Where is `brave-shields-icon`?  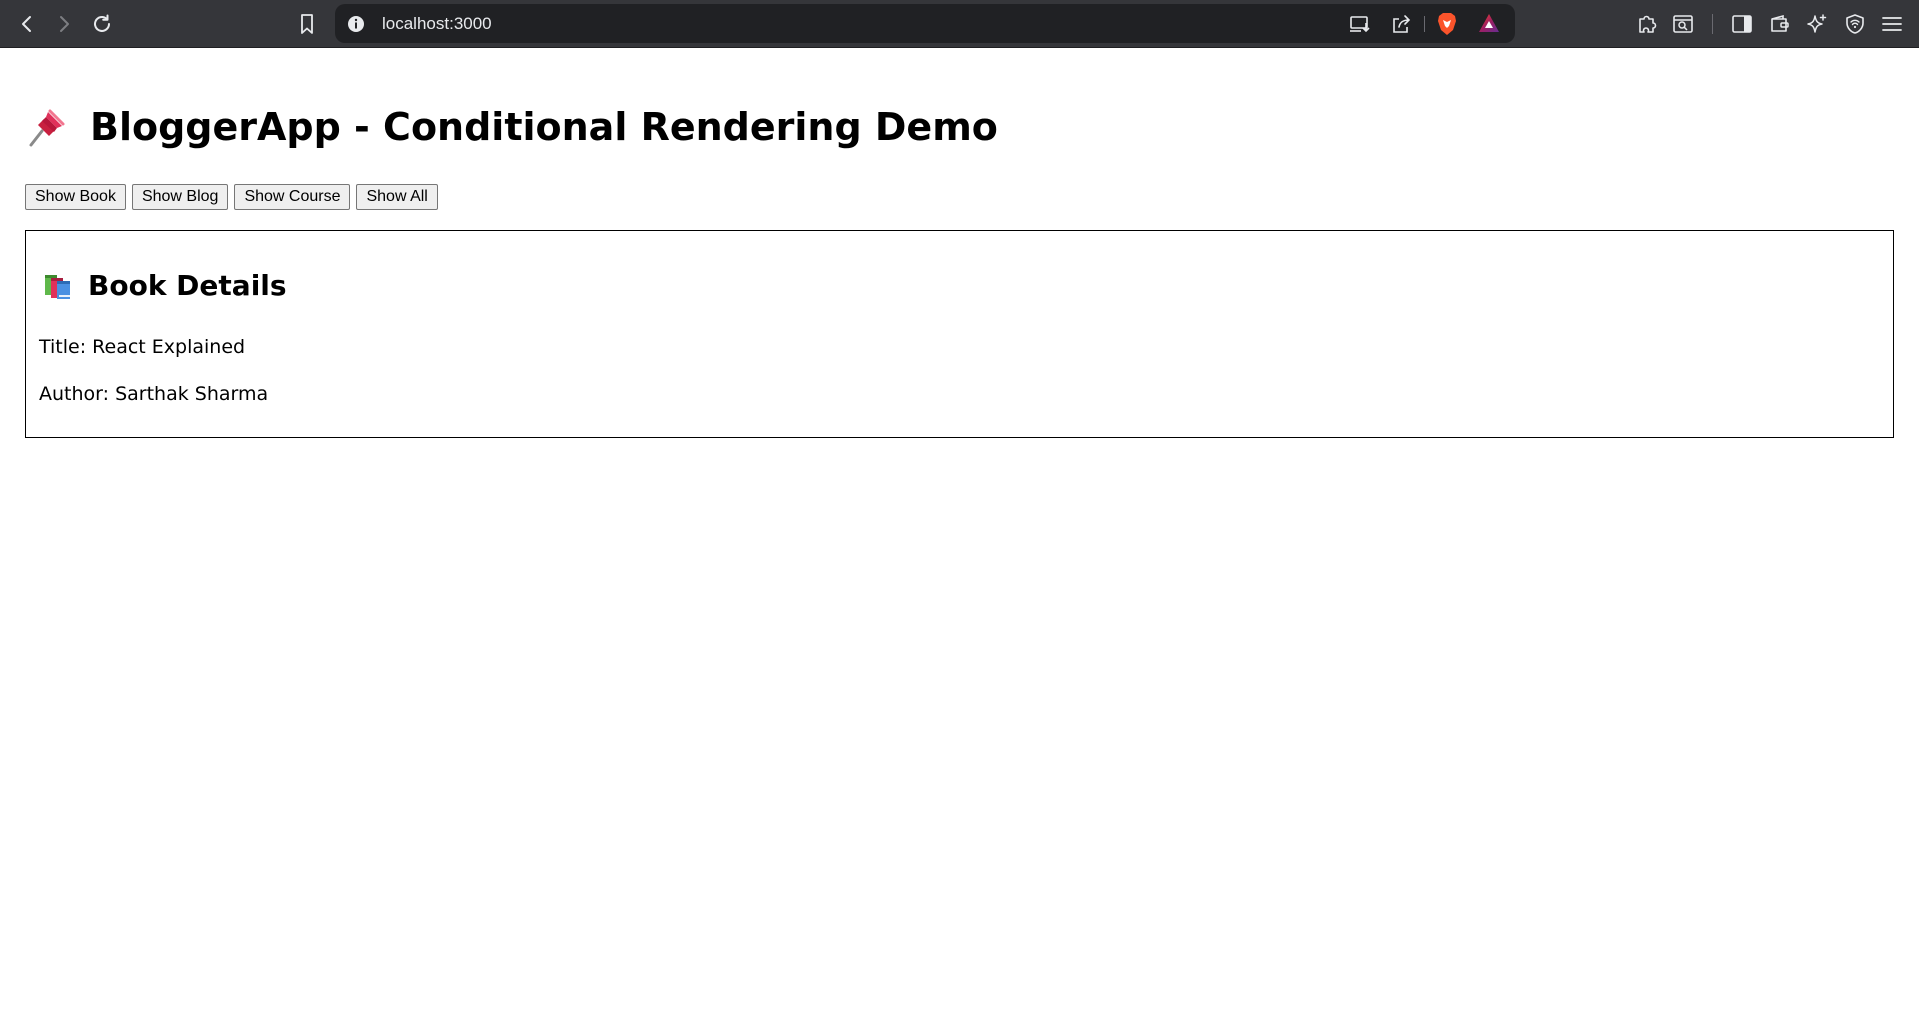
brave-shields-icon is located at coordinates (1447, 24).